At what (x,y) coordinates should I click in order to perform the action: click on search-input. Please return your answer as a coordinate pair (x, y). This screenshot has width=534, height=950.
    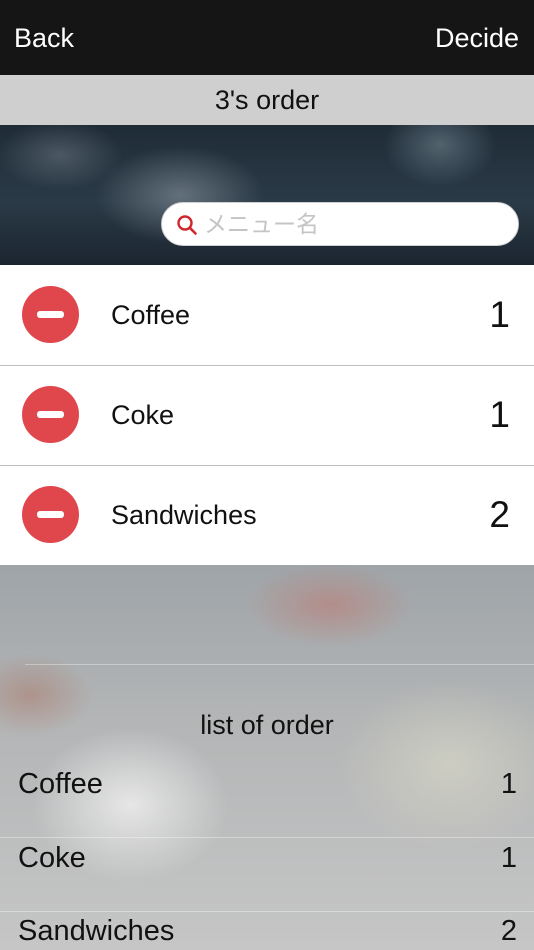
    Looking at the image, I should click on (354, 225).